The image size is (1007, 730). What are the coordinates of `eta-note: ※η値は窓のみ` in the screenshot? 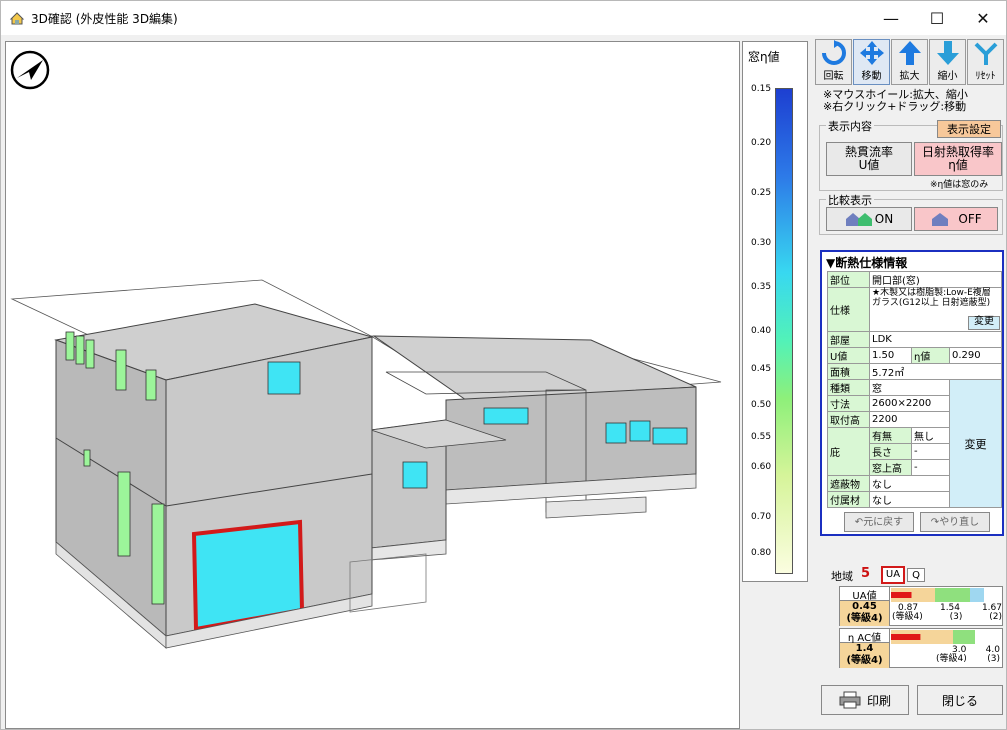 It's located at (959, 185).